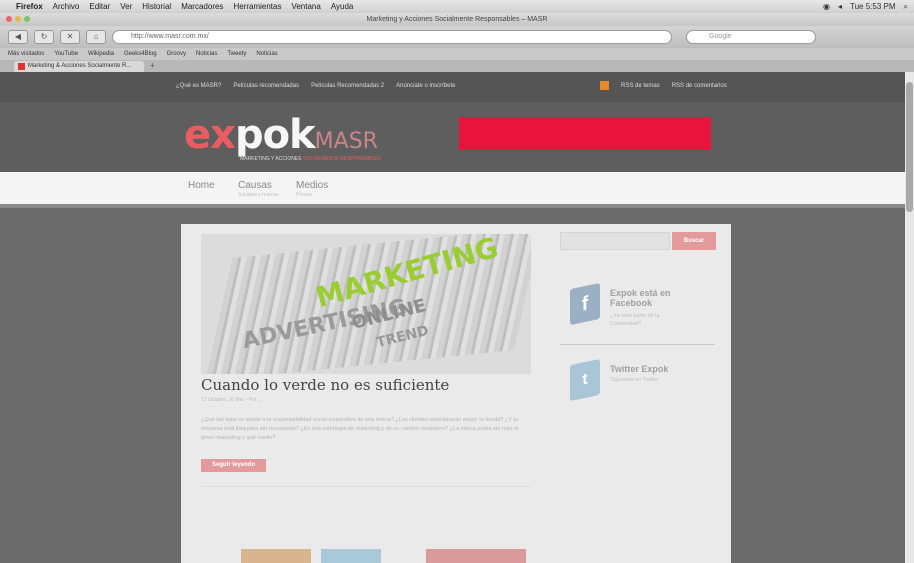 The height and width of the screenshot is (563, 914). Describe the element at coordinates (342, 6) in the screenshot. I see `menu-ayuda: Ayuda` at that location.